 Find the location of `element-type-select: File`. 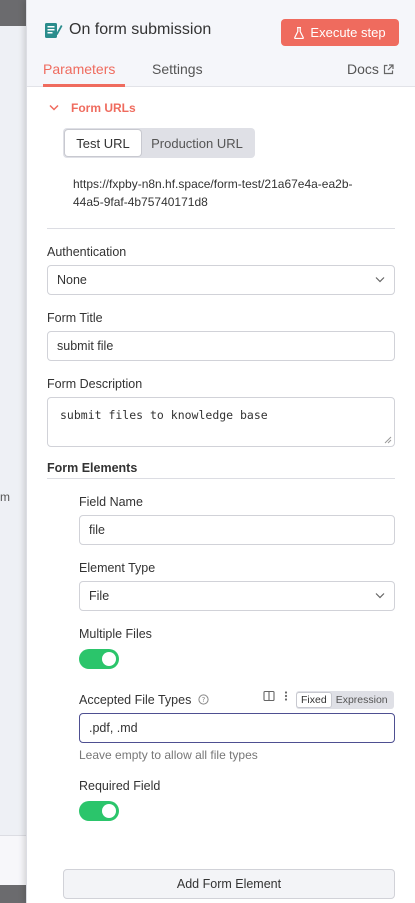

element-type-select: File is located at coordinates (237, 596).